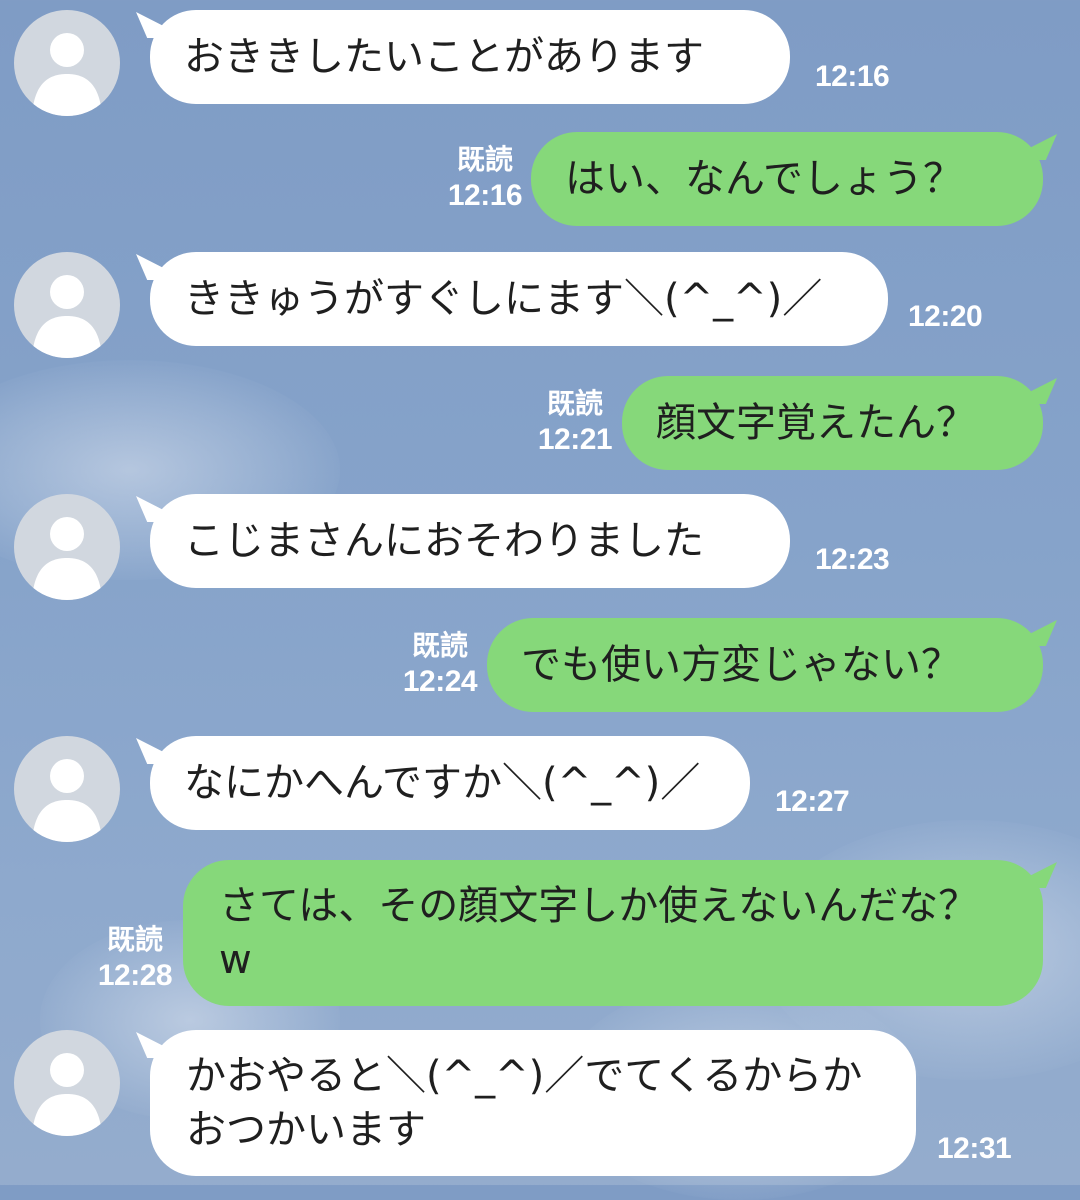 The image size is (1080, 1200). Describe the element at coordinates (524, 1103) in the screenshot. I see `message-text: かおやると＼(^_^)／でてくるからかおつかいます` at that location.